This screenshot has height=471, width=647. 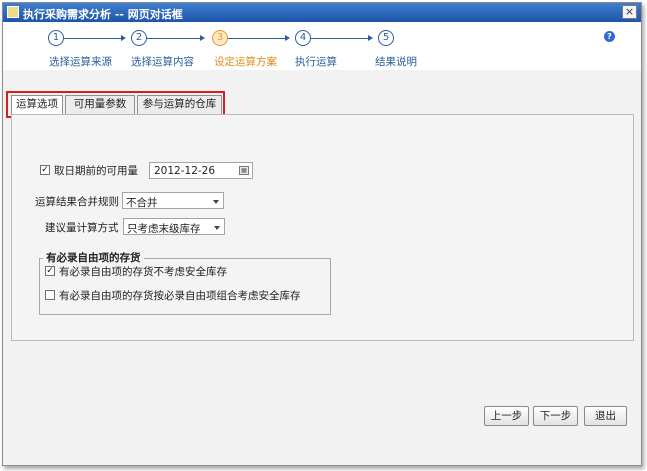 I want to click on close-button: ×, so click(x=629, y=12).